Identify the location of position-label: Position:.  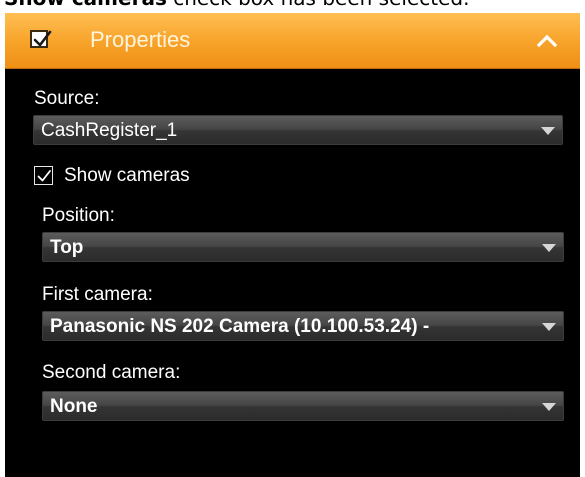
(78, 215).